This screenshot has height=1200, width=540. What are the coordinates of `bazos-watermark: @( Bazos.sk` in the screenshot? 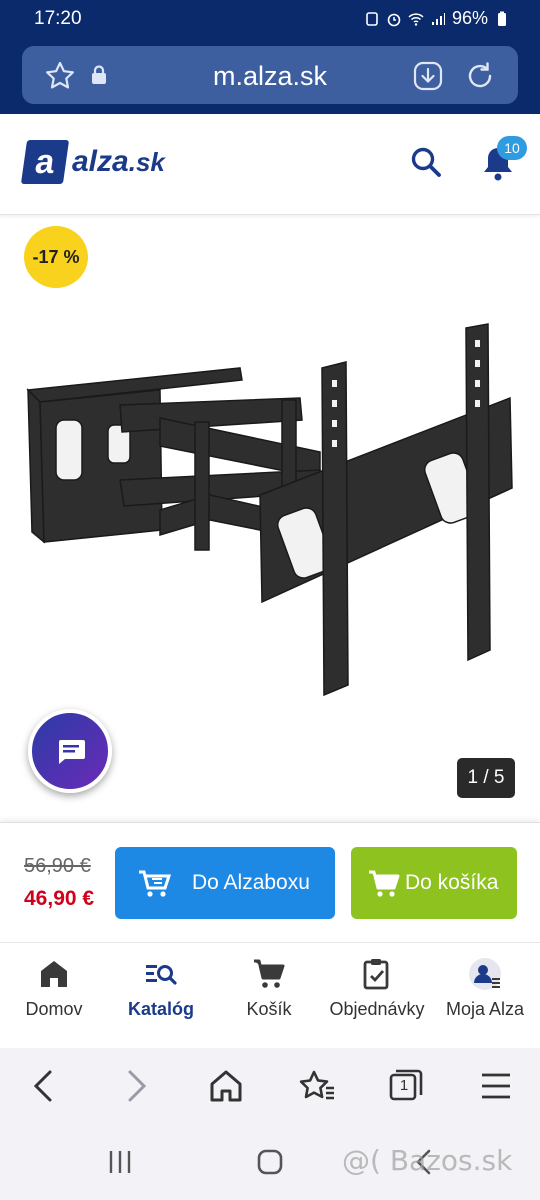 It's located at (427, 1160).